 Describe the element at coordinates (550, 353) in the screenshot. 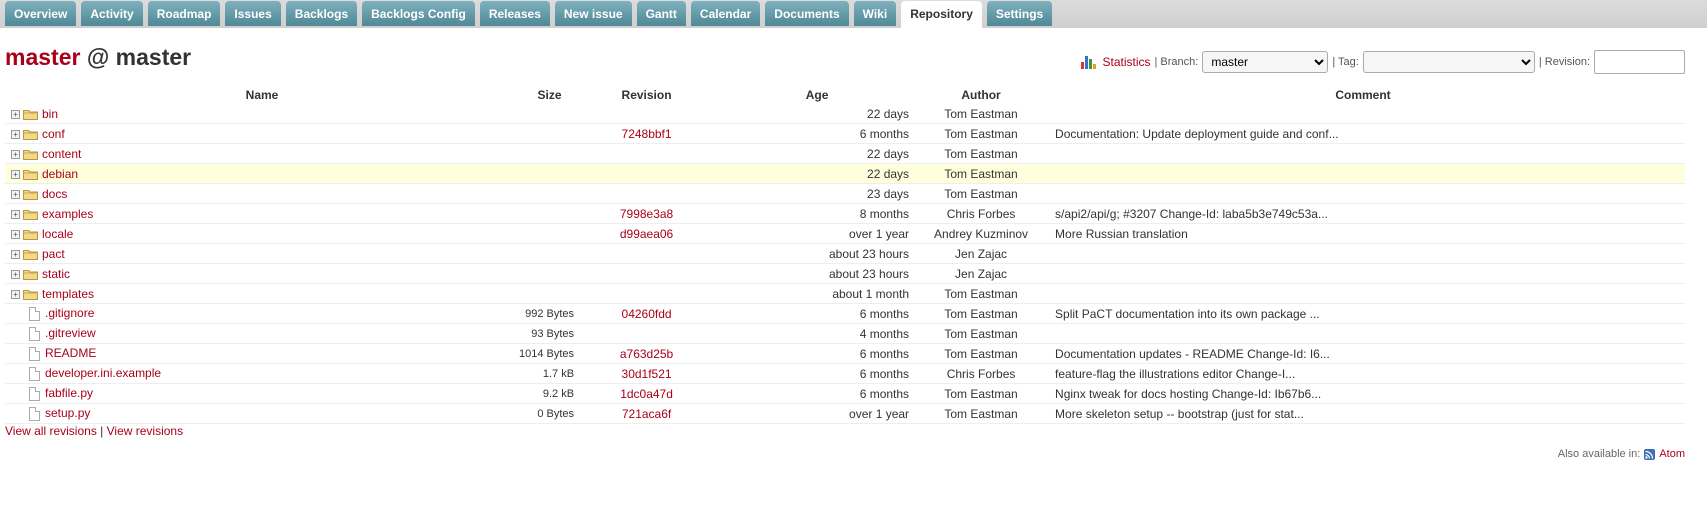

I see `cell-size: 1014 Bytes` at that location.